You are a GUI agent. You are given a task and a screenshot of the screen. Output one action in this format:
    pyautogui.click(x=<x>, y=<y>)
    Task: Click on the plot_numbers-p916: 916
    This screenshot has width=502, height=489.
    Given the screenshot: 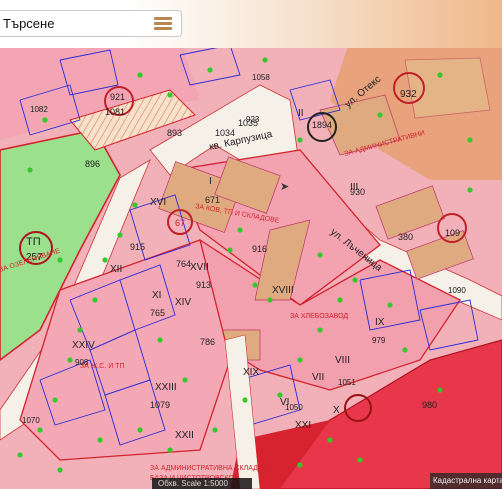 What is the action you would take?
    pyautogui.click(x=259, y=249)
    